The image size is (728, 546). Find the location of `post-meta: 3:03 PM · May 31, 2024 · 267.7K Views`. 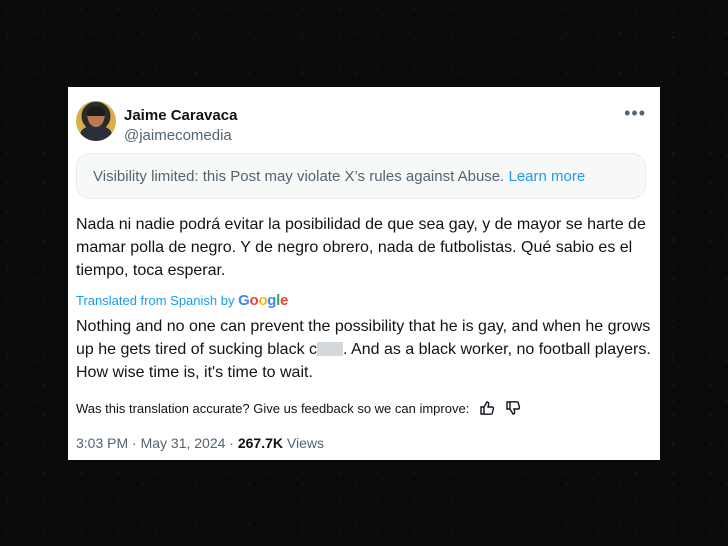

post-meta: 3:03 PM · May 31, 2024 · 267.7K Views is located at coordinates (200, 443).